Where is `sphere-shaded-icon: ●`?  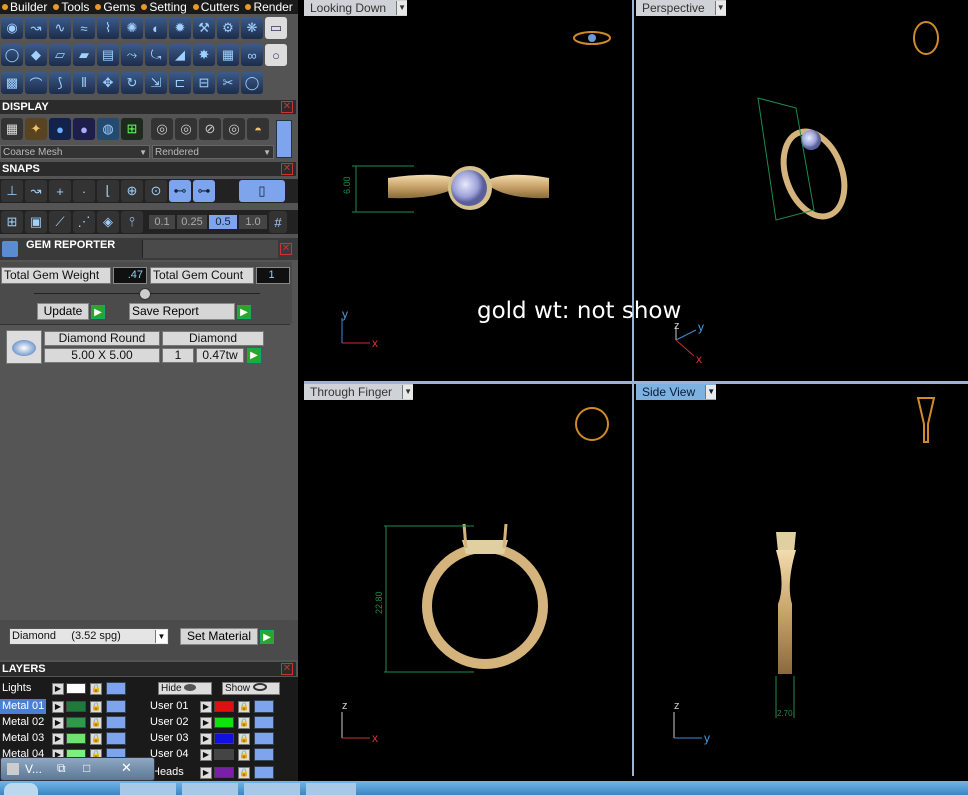
sphere-shaded-icon: ● is located at coordinates (84, 129).